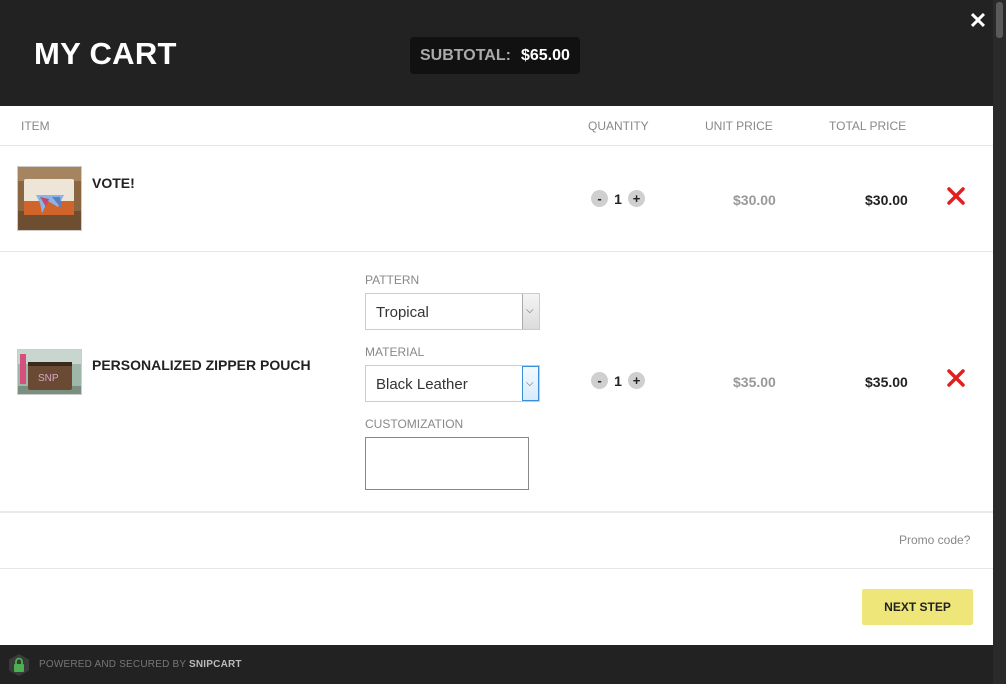  I want to click on unit-price: $35.00, so click(754, 382).